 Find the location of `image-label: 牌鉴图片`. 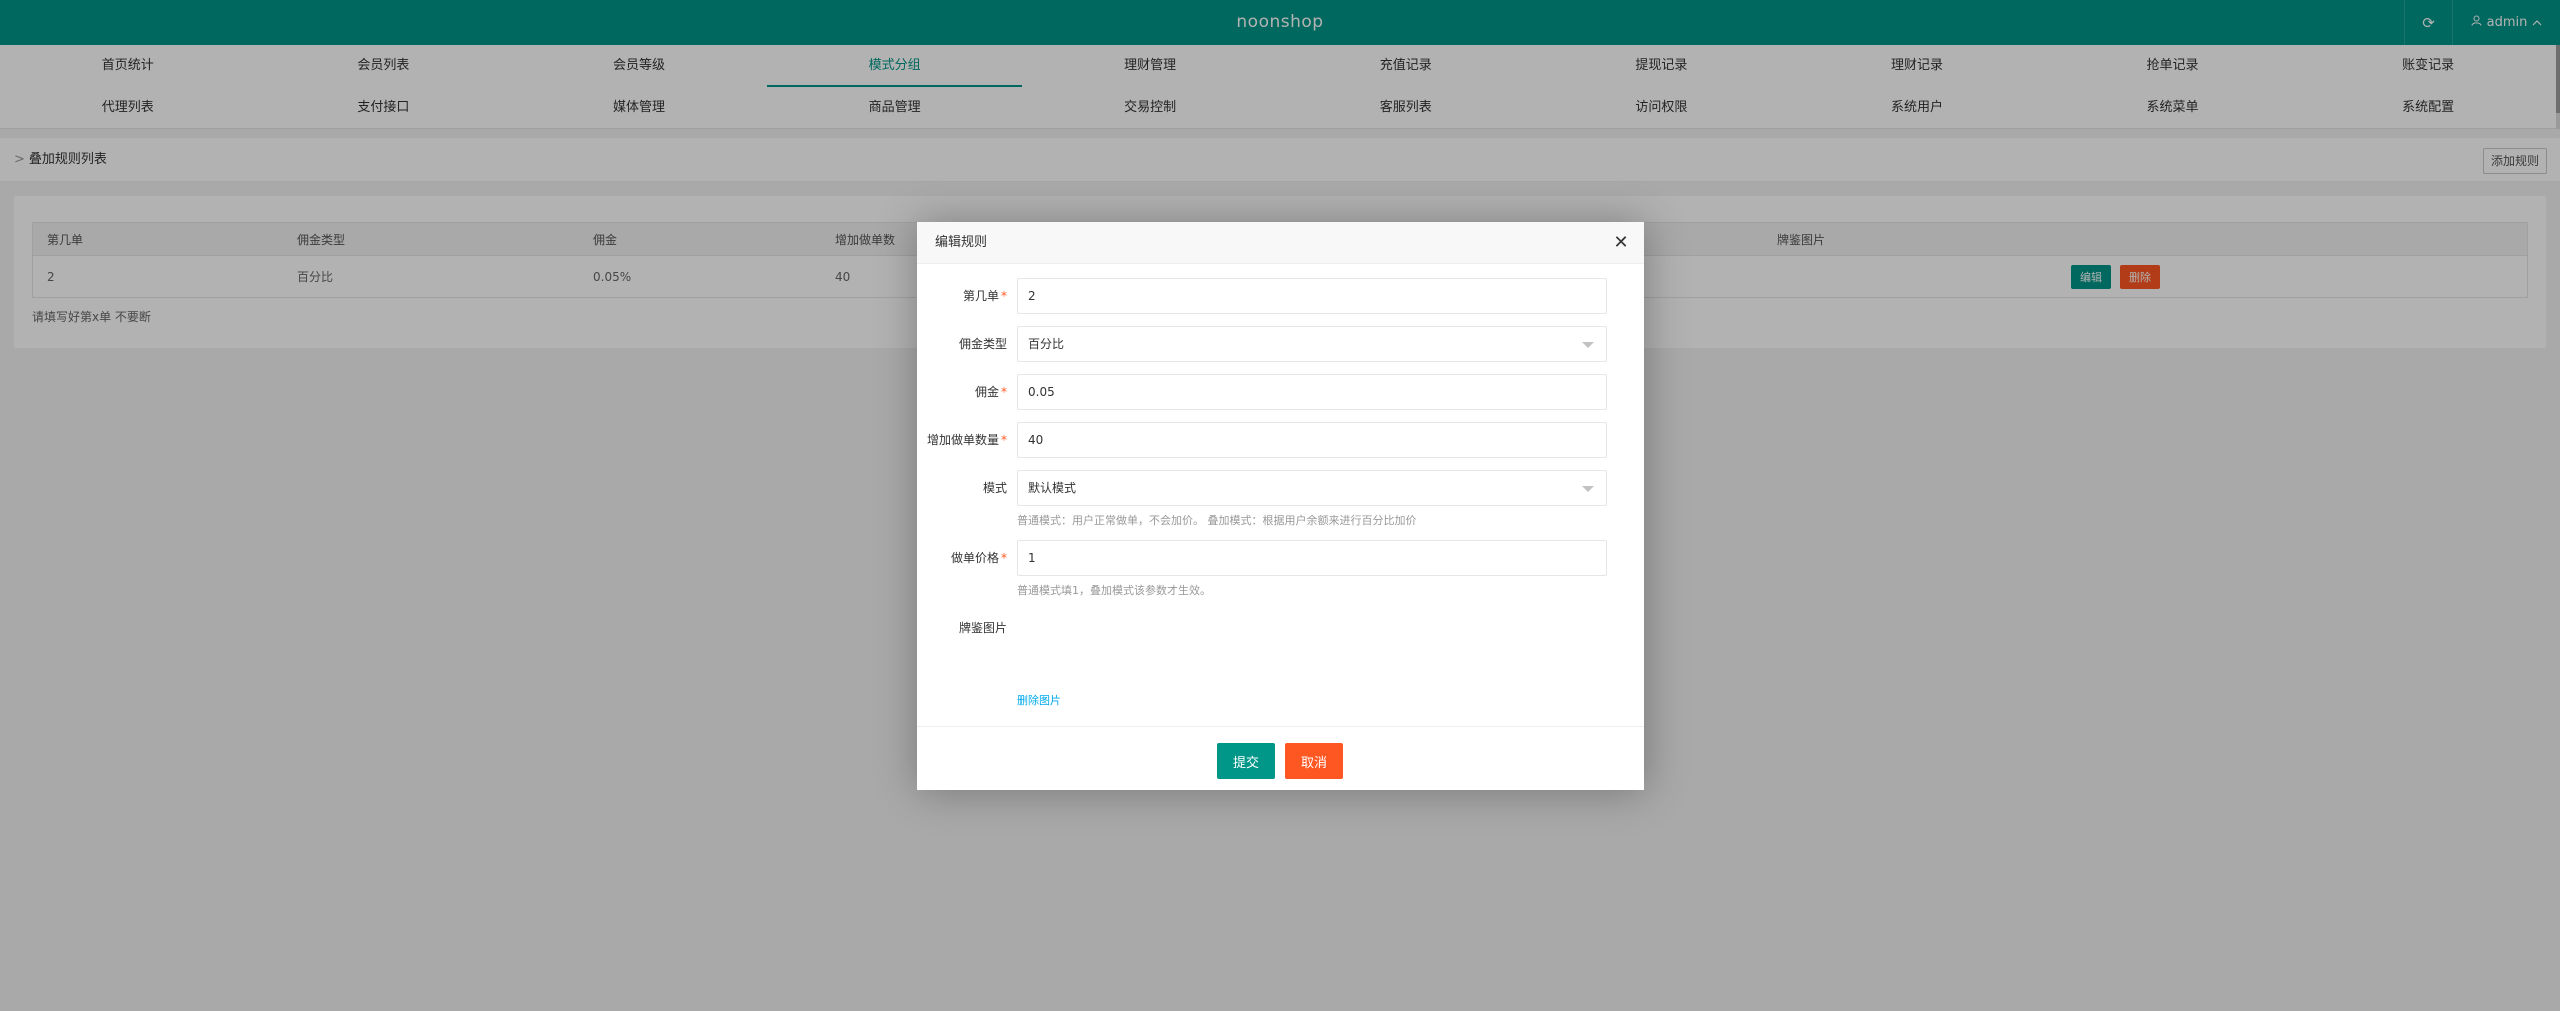

image-label: 牌鉴图片 is located at coordinates (982, 628).